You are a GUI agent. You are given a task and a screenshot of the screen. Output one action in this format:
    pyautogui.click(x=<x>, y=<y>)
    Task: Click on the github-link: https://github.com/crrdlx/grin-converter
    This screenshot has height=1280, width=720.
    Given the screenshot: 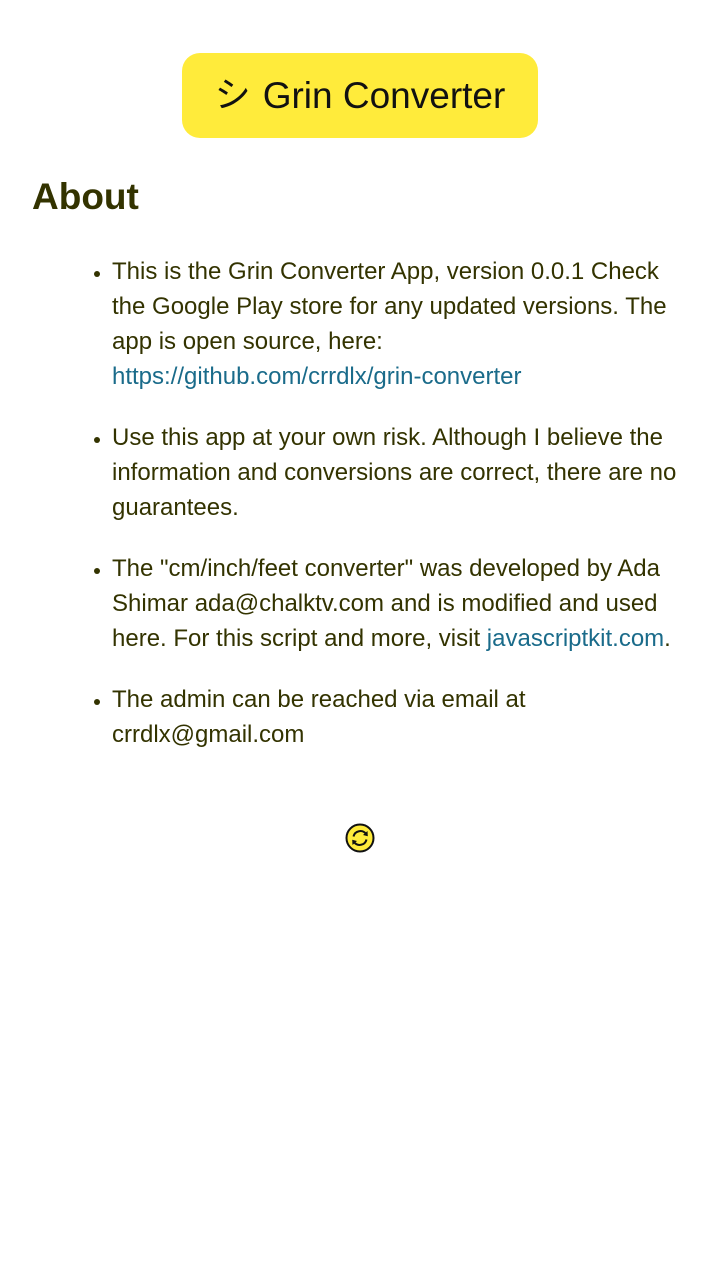 What is the action you would take?
    pyautogui.click(x=317, y=376)
    